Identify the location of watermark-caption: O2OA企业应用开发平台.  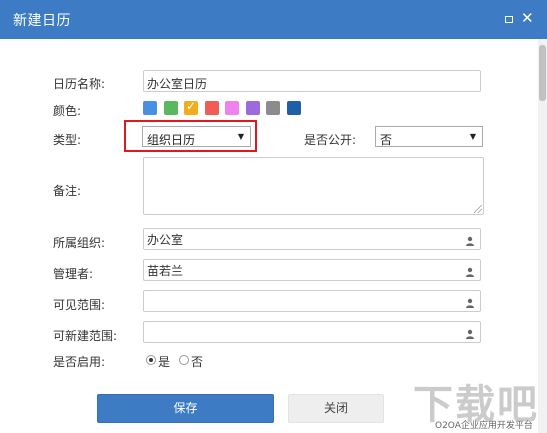
(484, 426).